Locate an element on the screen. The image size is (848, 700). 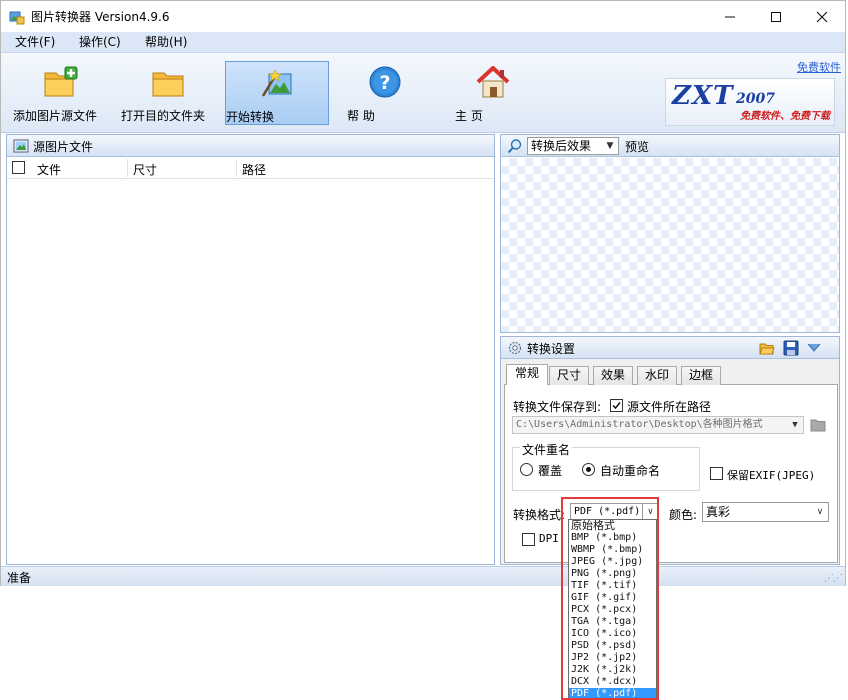
output-path-field: C:\Users\Administrator\Desktop\各种图片格式 ▼ is located at coordinates (658, 425).